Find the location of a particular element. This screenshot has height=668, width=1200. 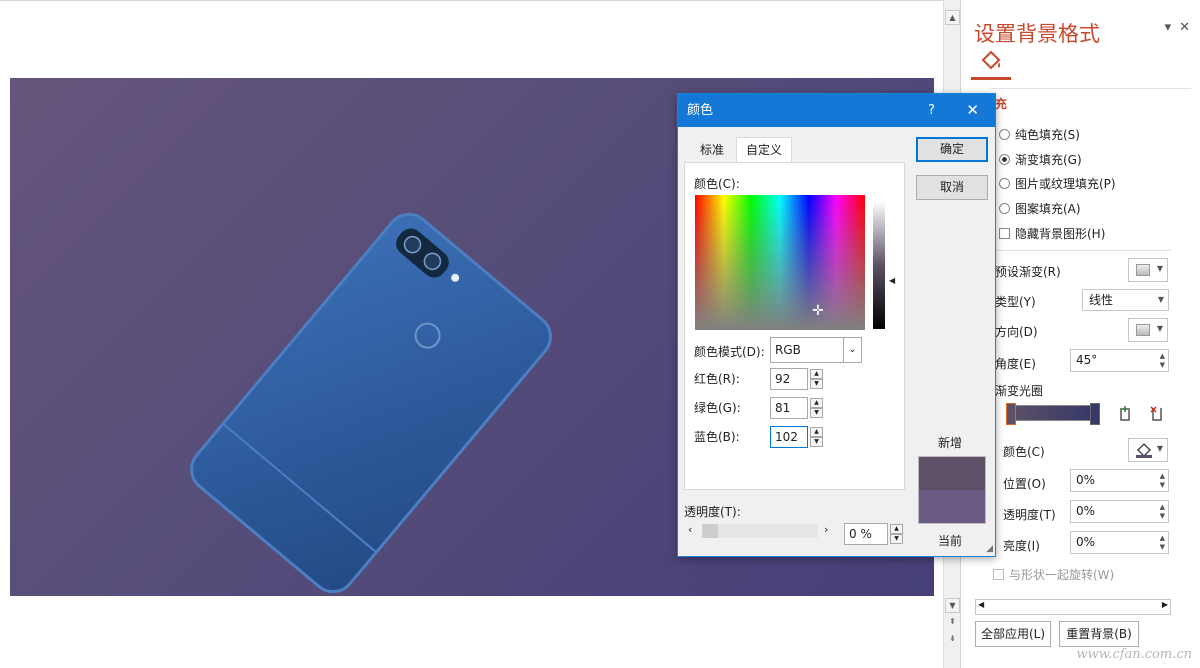

transparency-slider-thumb is located at coordinates (710, 531).